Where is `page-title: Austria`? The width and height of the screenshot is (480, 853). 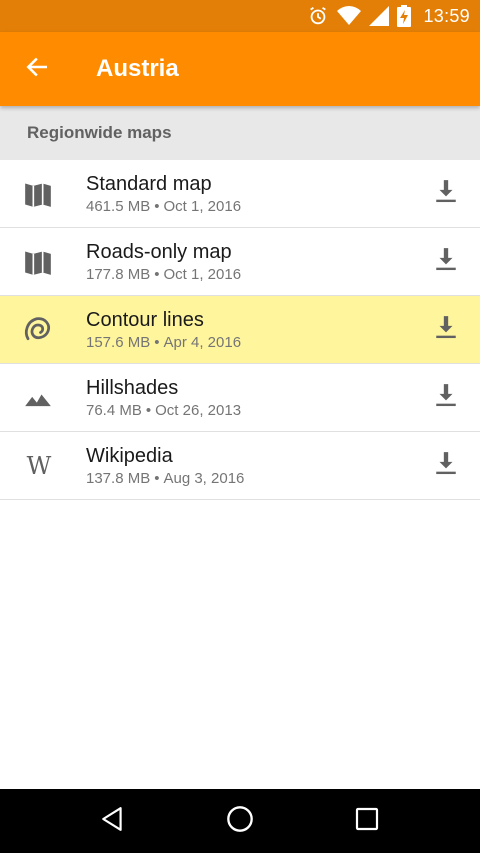
page-title: Austria is located at coordinates (137, 68).